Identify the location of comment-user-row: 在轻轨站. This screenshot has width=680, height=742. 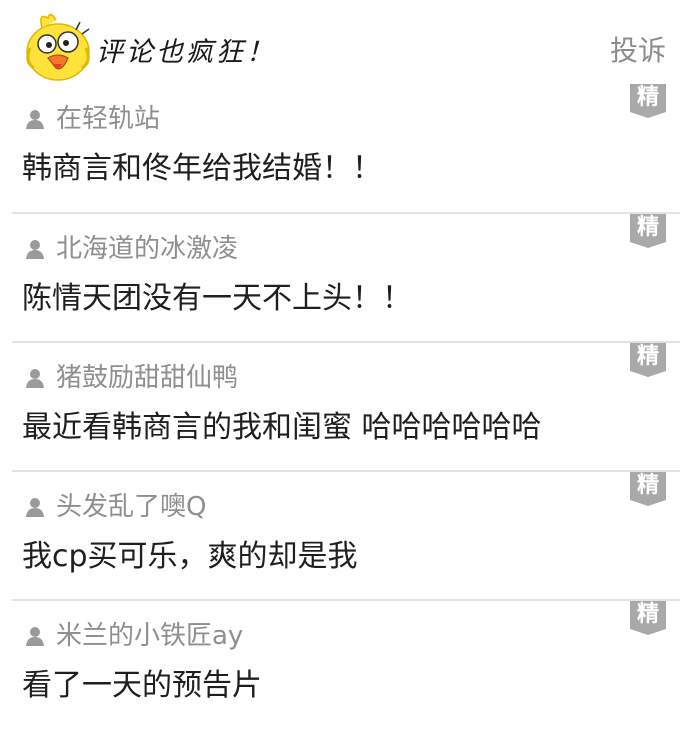
(92, 119).